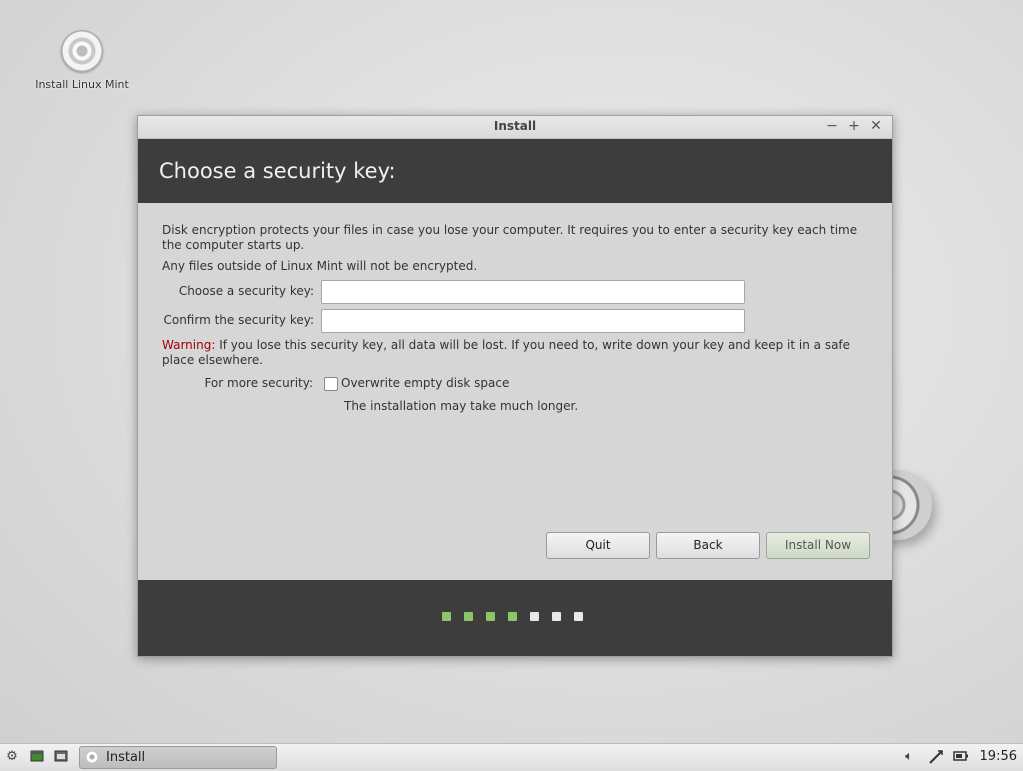 The height and width of the screenshot is (771, 1023). I want to click on terminal-icon, so click(61, 757).